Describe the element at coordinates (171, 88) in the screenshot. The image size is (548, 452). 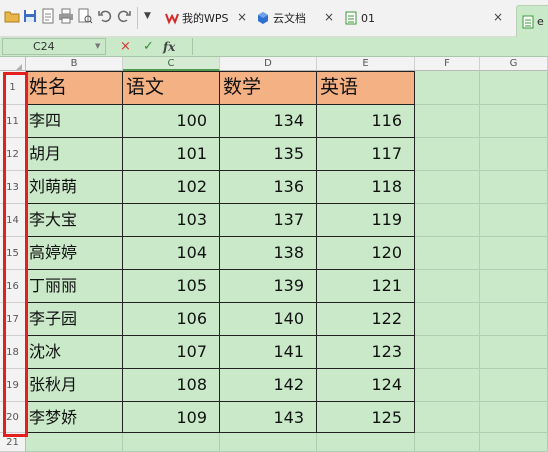
I see `table-header-cell: 语文` at that location.